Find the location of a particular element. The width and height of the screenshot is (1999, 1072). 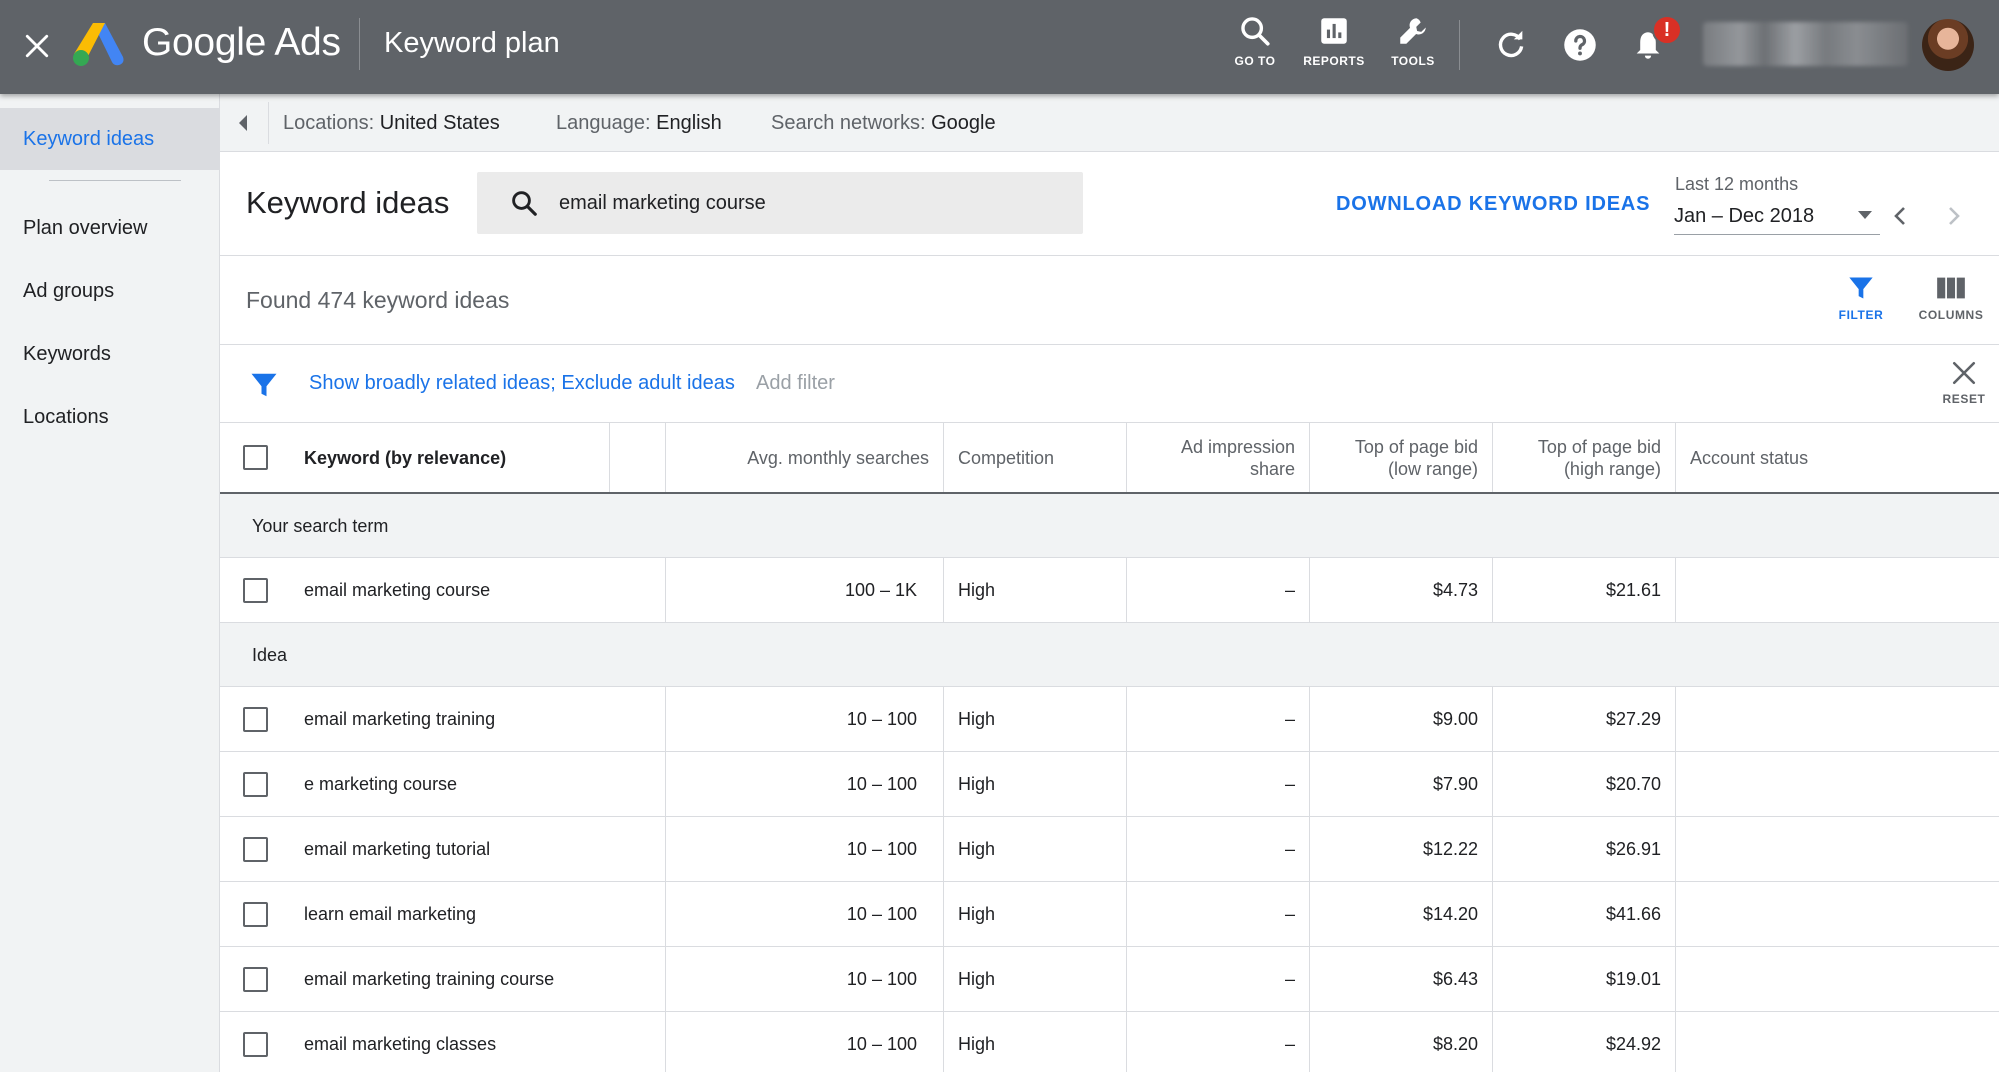

select-all-checkbox is located at coordinates (255, 457).